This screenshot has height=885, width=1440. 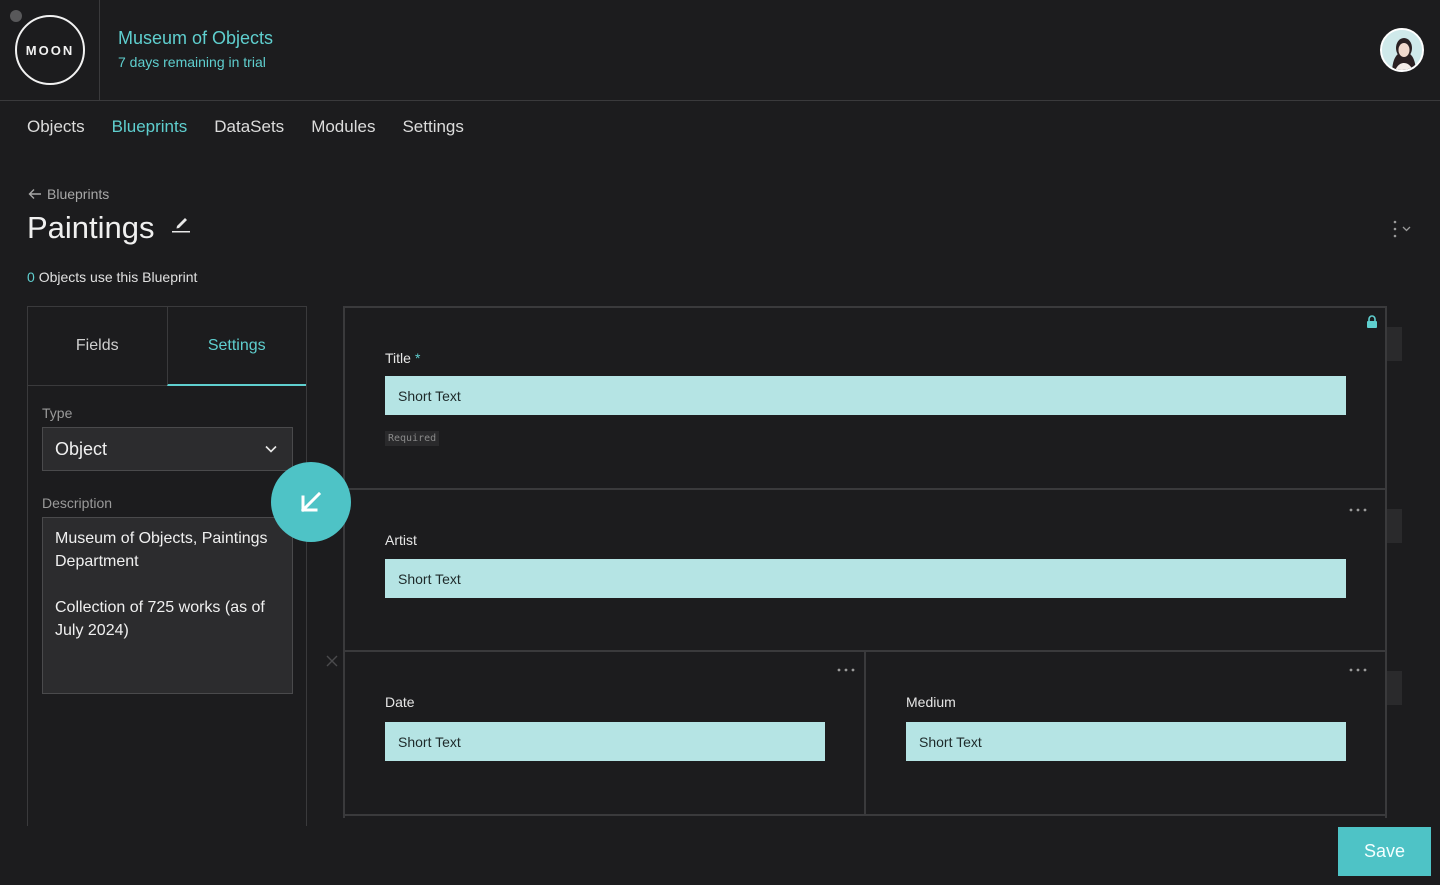 I want to click on field-title-input: Short Text, so click(x=865, y=395).